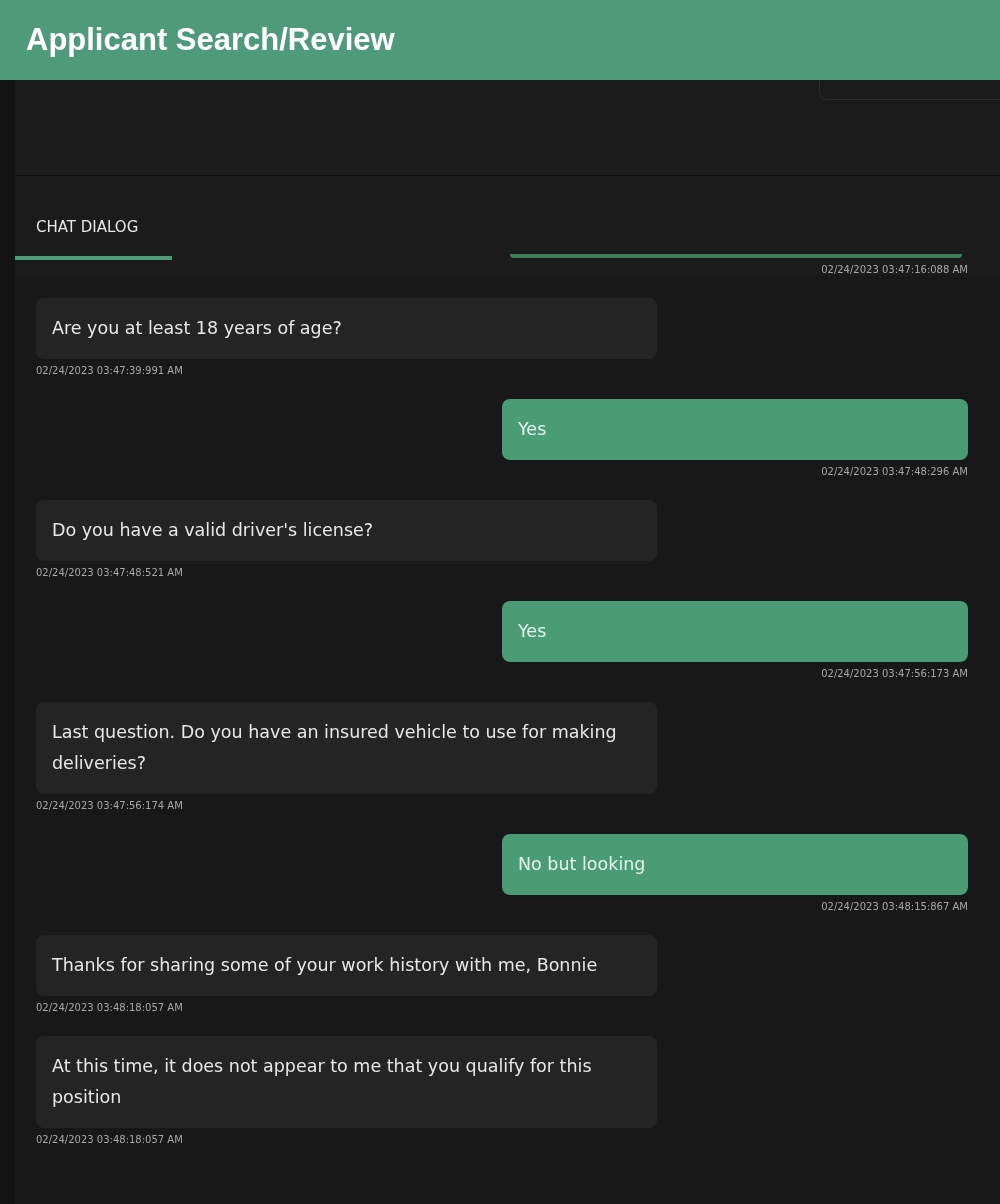 Image resolution: width=1000 pixels, height=1204 pixels. I want to click on message-timestamp: 02/24/2023 03:48:15:867 AM, so click(894, 906).